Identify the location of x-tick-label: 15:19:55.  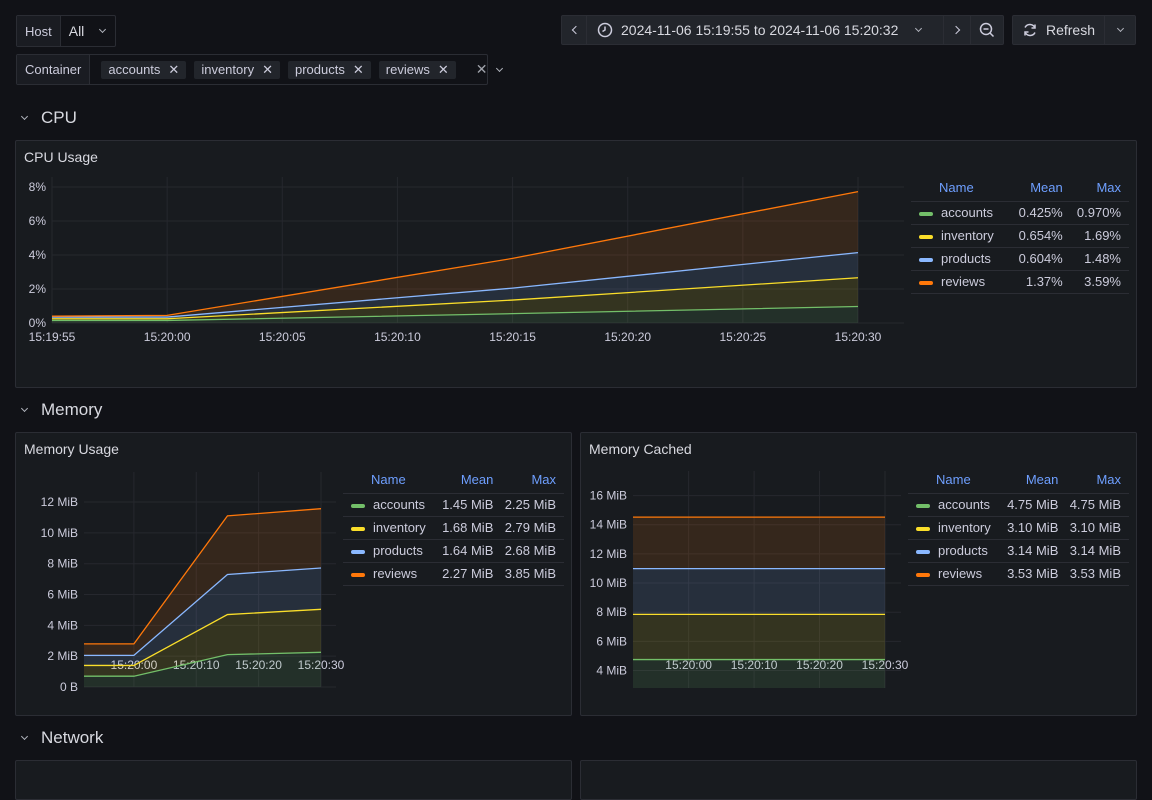
(52, 337).